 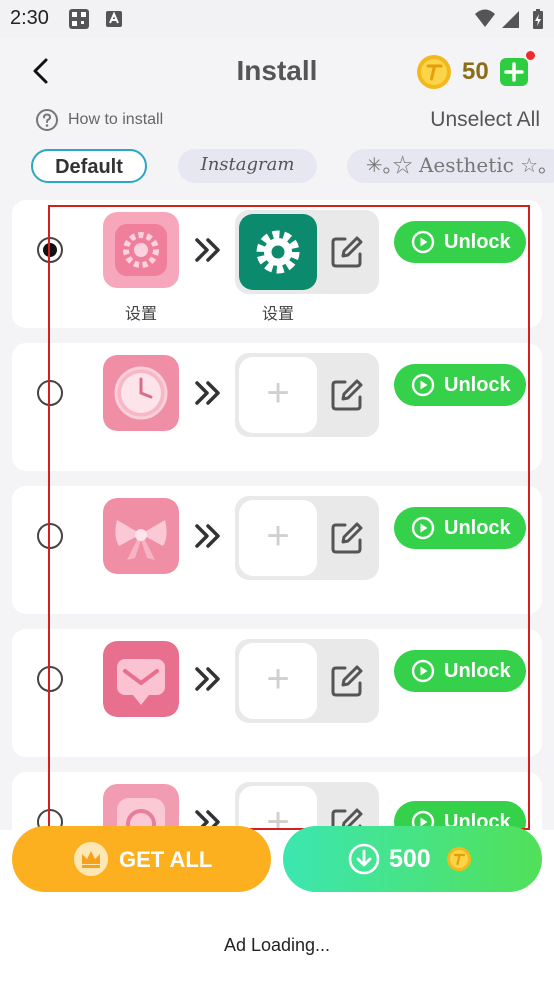 What do you see at coordinates (538, 19) in the screenshot?
I see `battery-icon` at bounding box center [538, 19].